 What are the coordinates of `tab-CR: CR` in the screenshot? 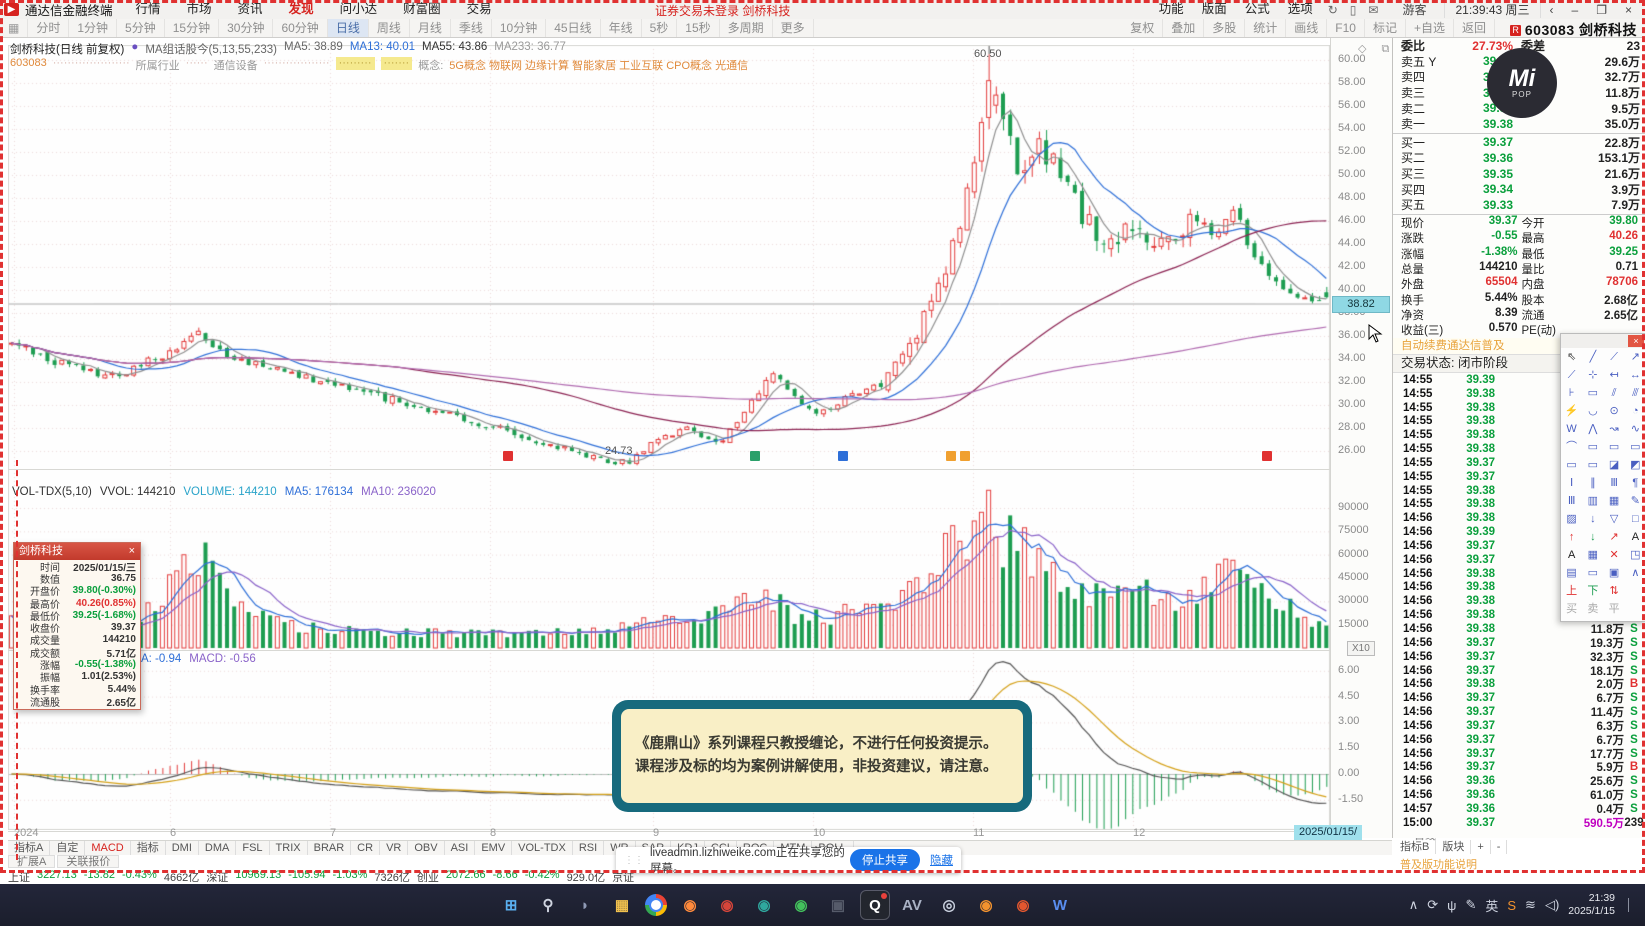 It's located at (366, 848).